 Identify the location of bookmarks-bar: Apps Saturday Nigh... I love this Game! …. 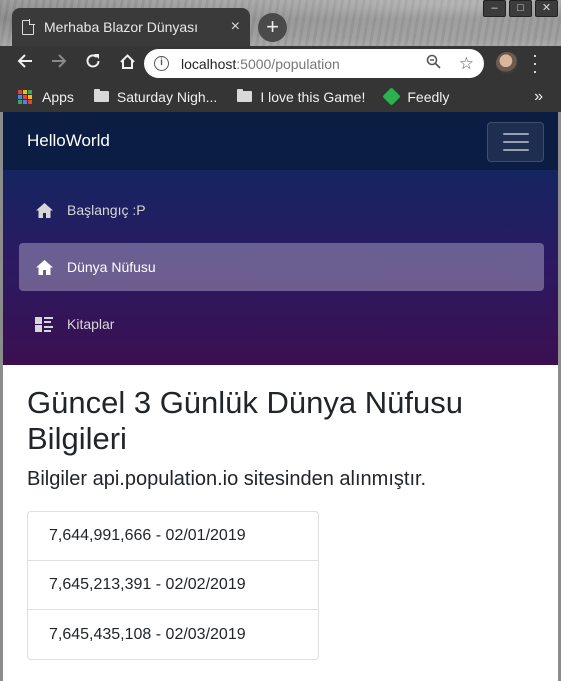
(280, 96).